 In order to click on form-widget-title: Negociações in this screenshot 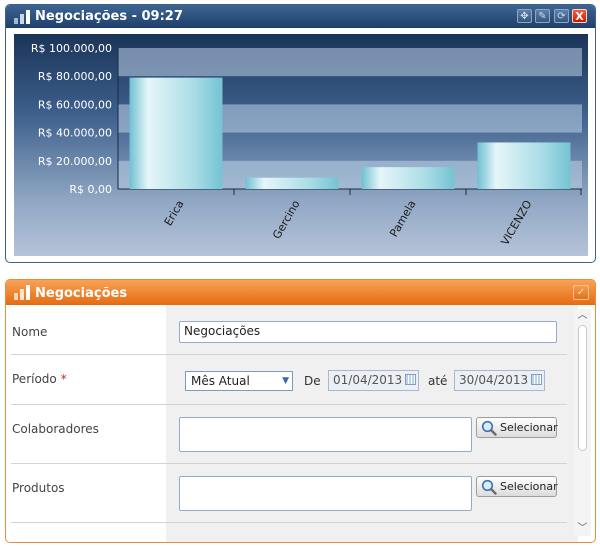, I will do `click(81, 293)`.